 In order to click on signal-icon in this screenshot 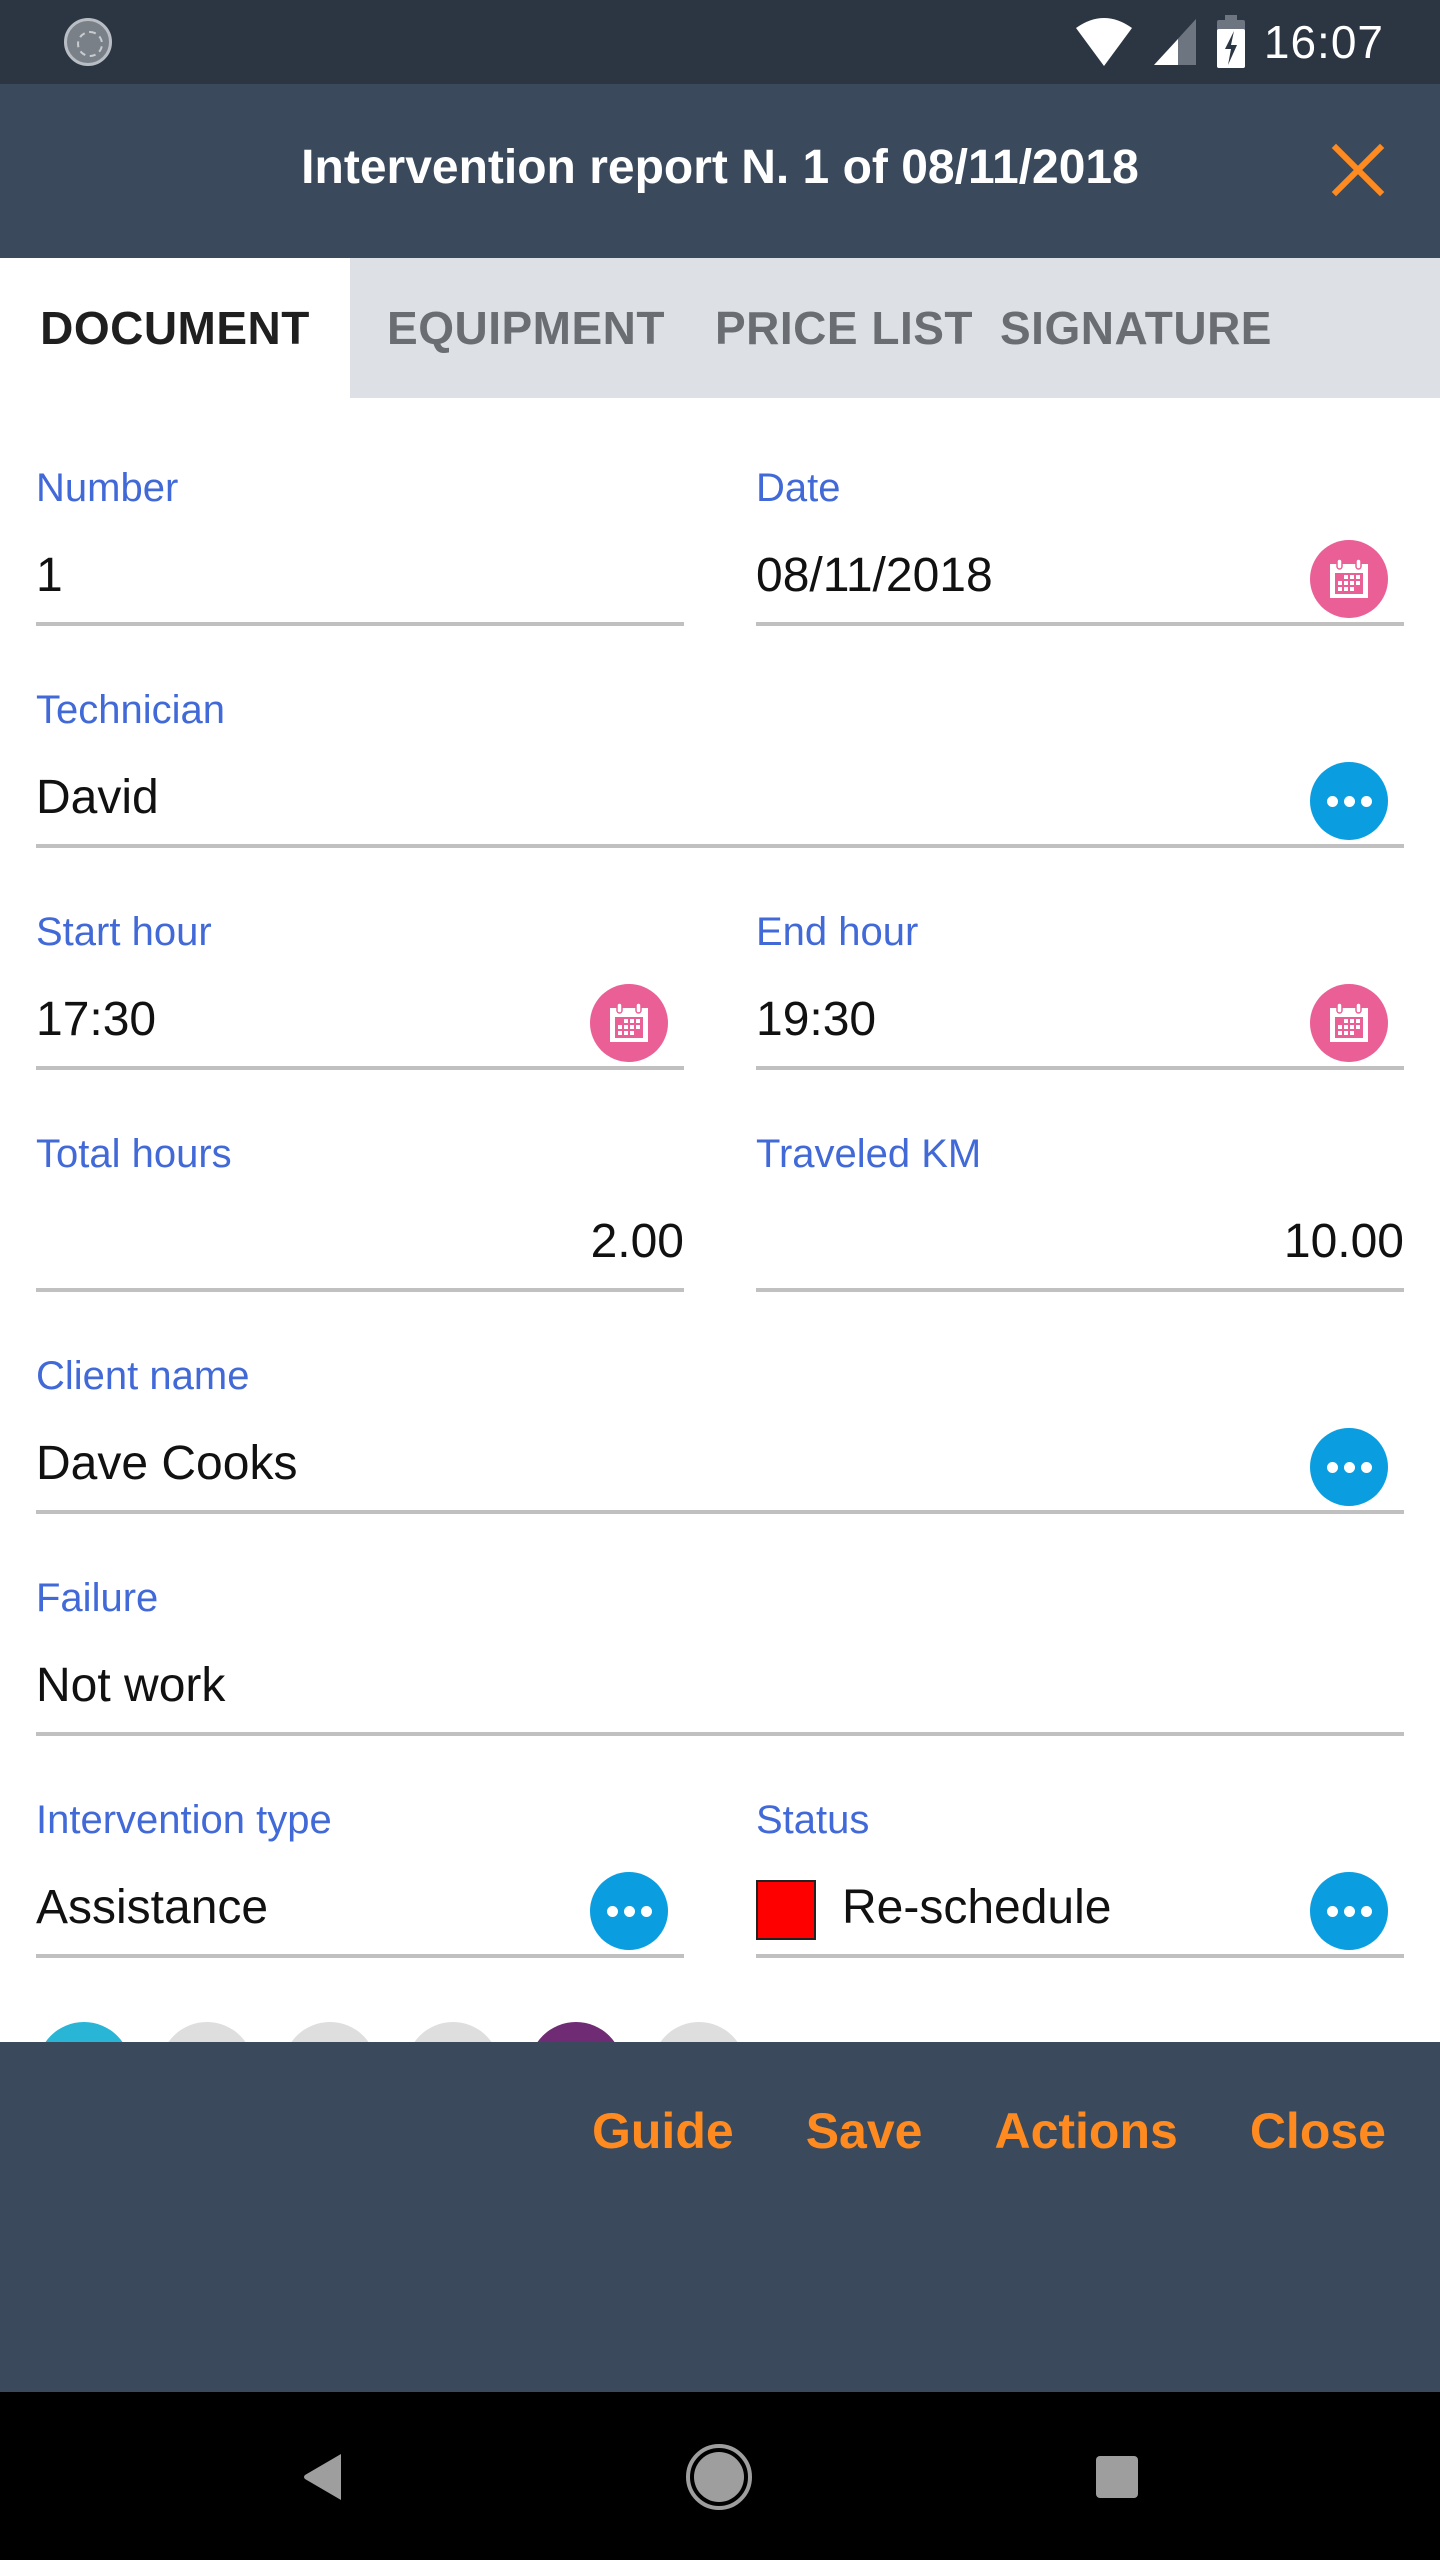, I will do `click(1174, 42)`.